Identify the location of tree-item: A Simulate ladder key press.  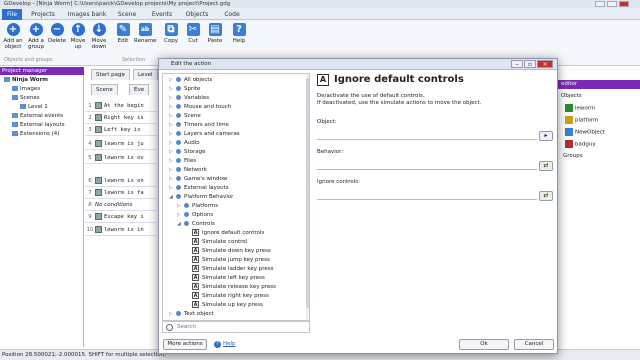
(229, 269).